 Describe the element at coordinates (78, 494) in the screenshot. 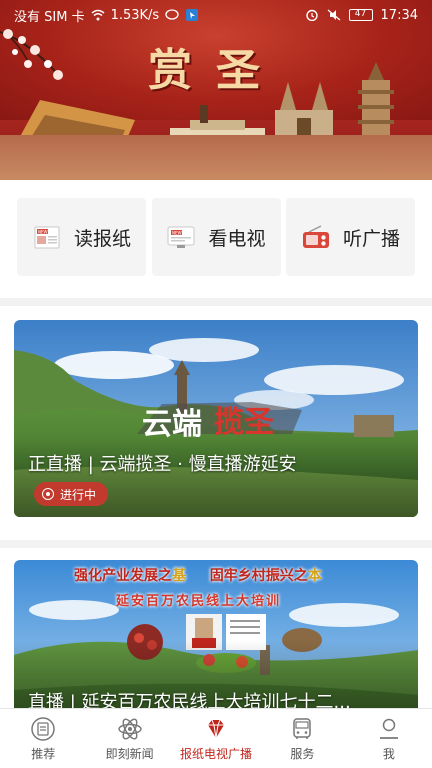

I see `live-status-text: 进行中` at that location.